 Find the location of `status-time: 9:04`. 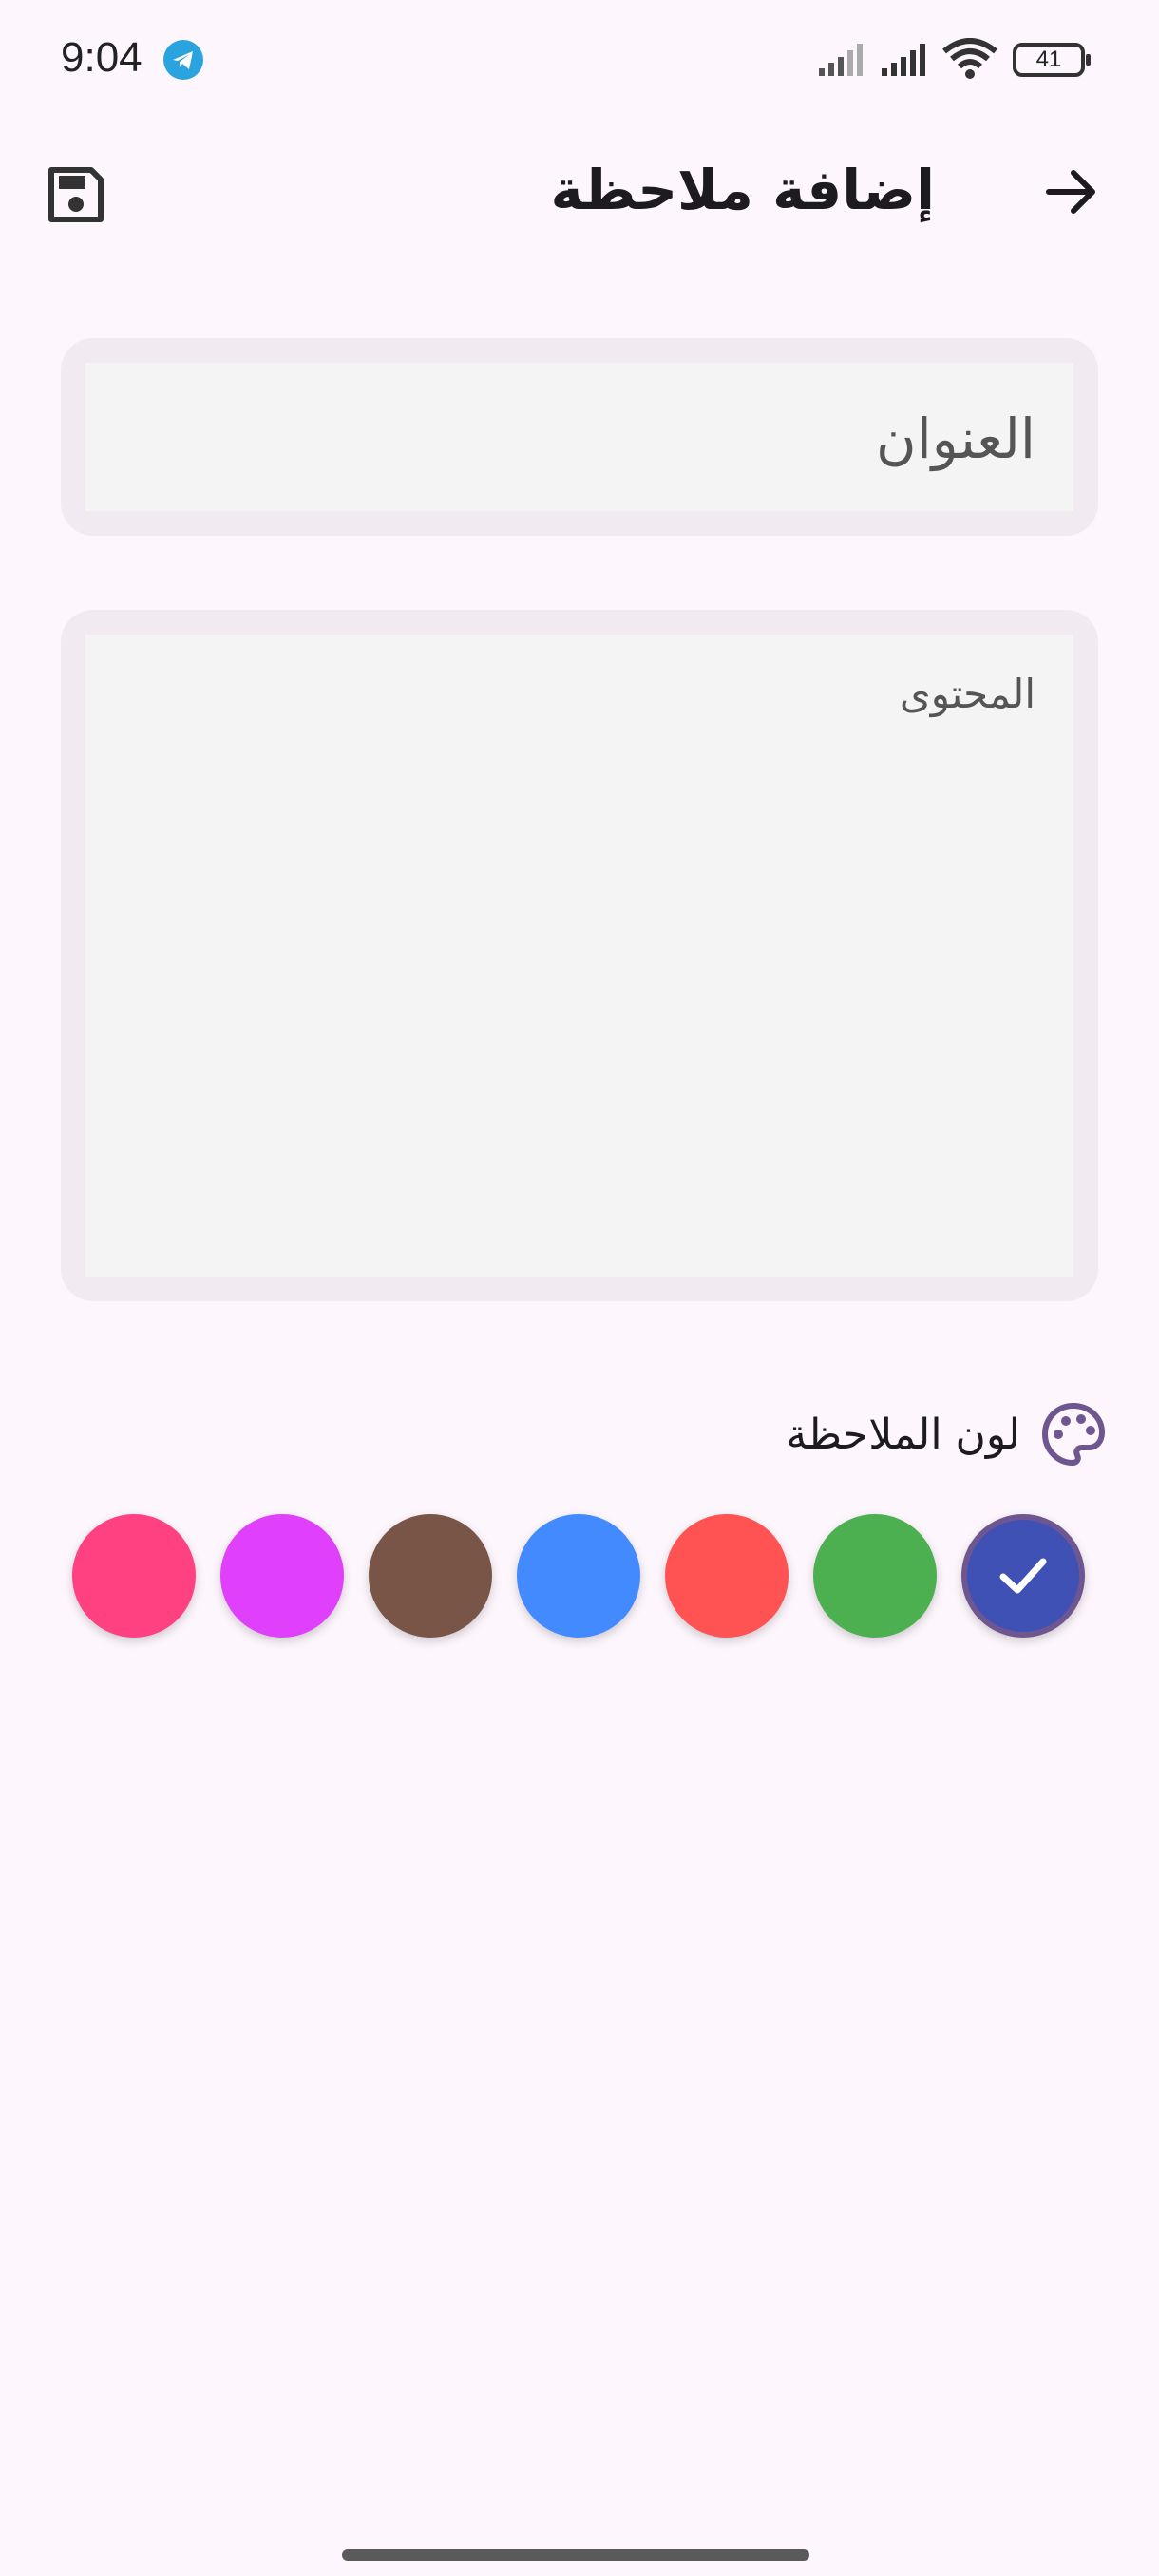

status-time: 9:04 is located at coordinates (101, 57).